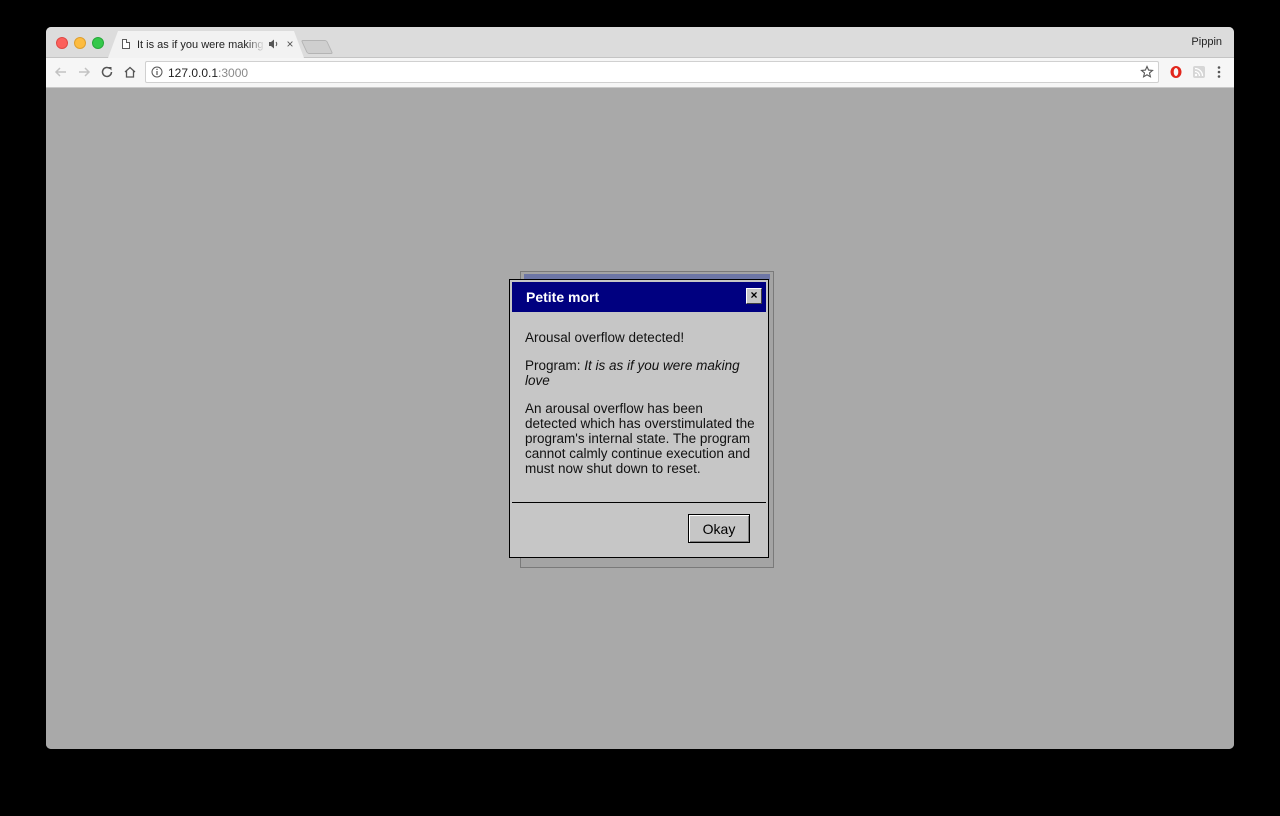 The width and height of the screenshot is (1280, 816). What do you see at coordinates (639, 502) in the screenshot?
I see `dialog-divider` at bounding box center [639, 502].